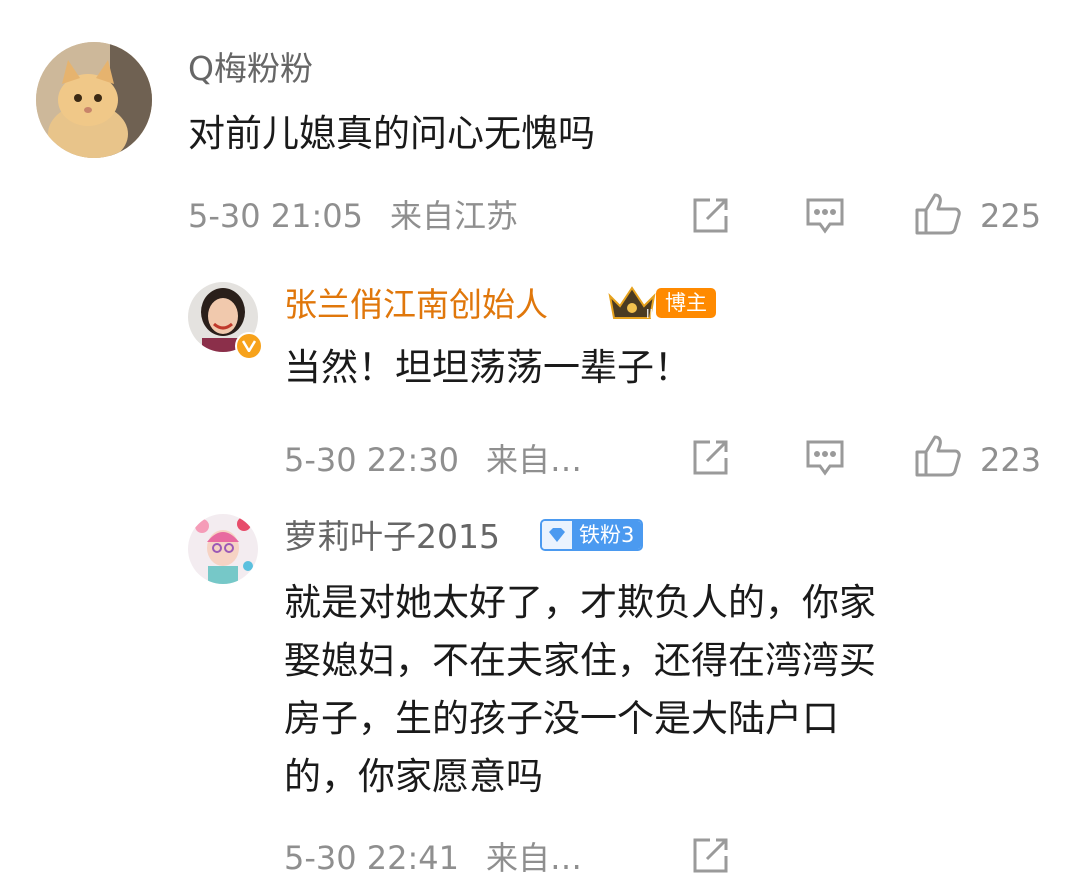  Describe the element at coordinates (249, 346) in the screenshot. I see `verified-v-icon` at that location.